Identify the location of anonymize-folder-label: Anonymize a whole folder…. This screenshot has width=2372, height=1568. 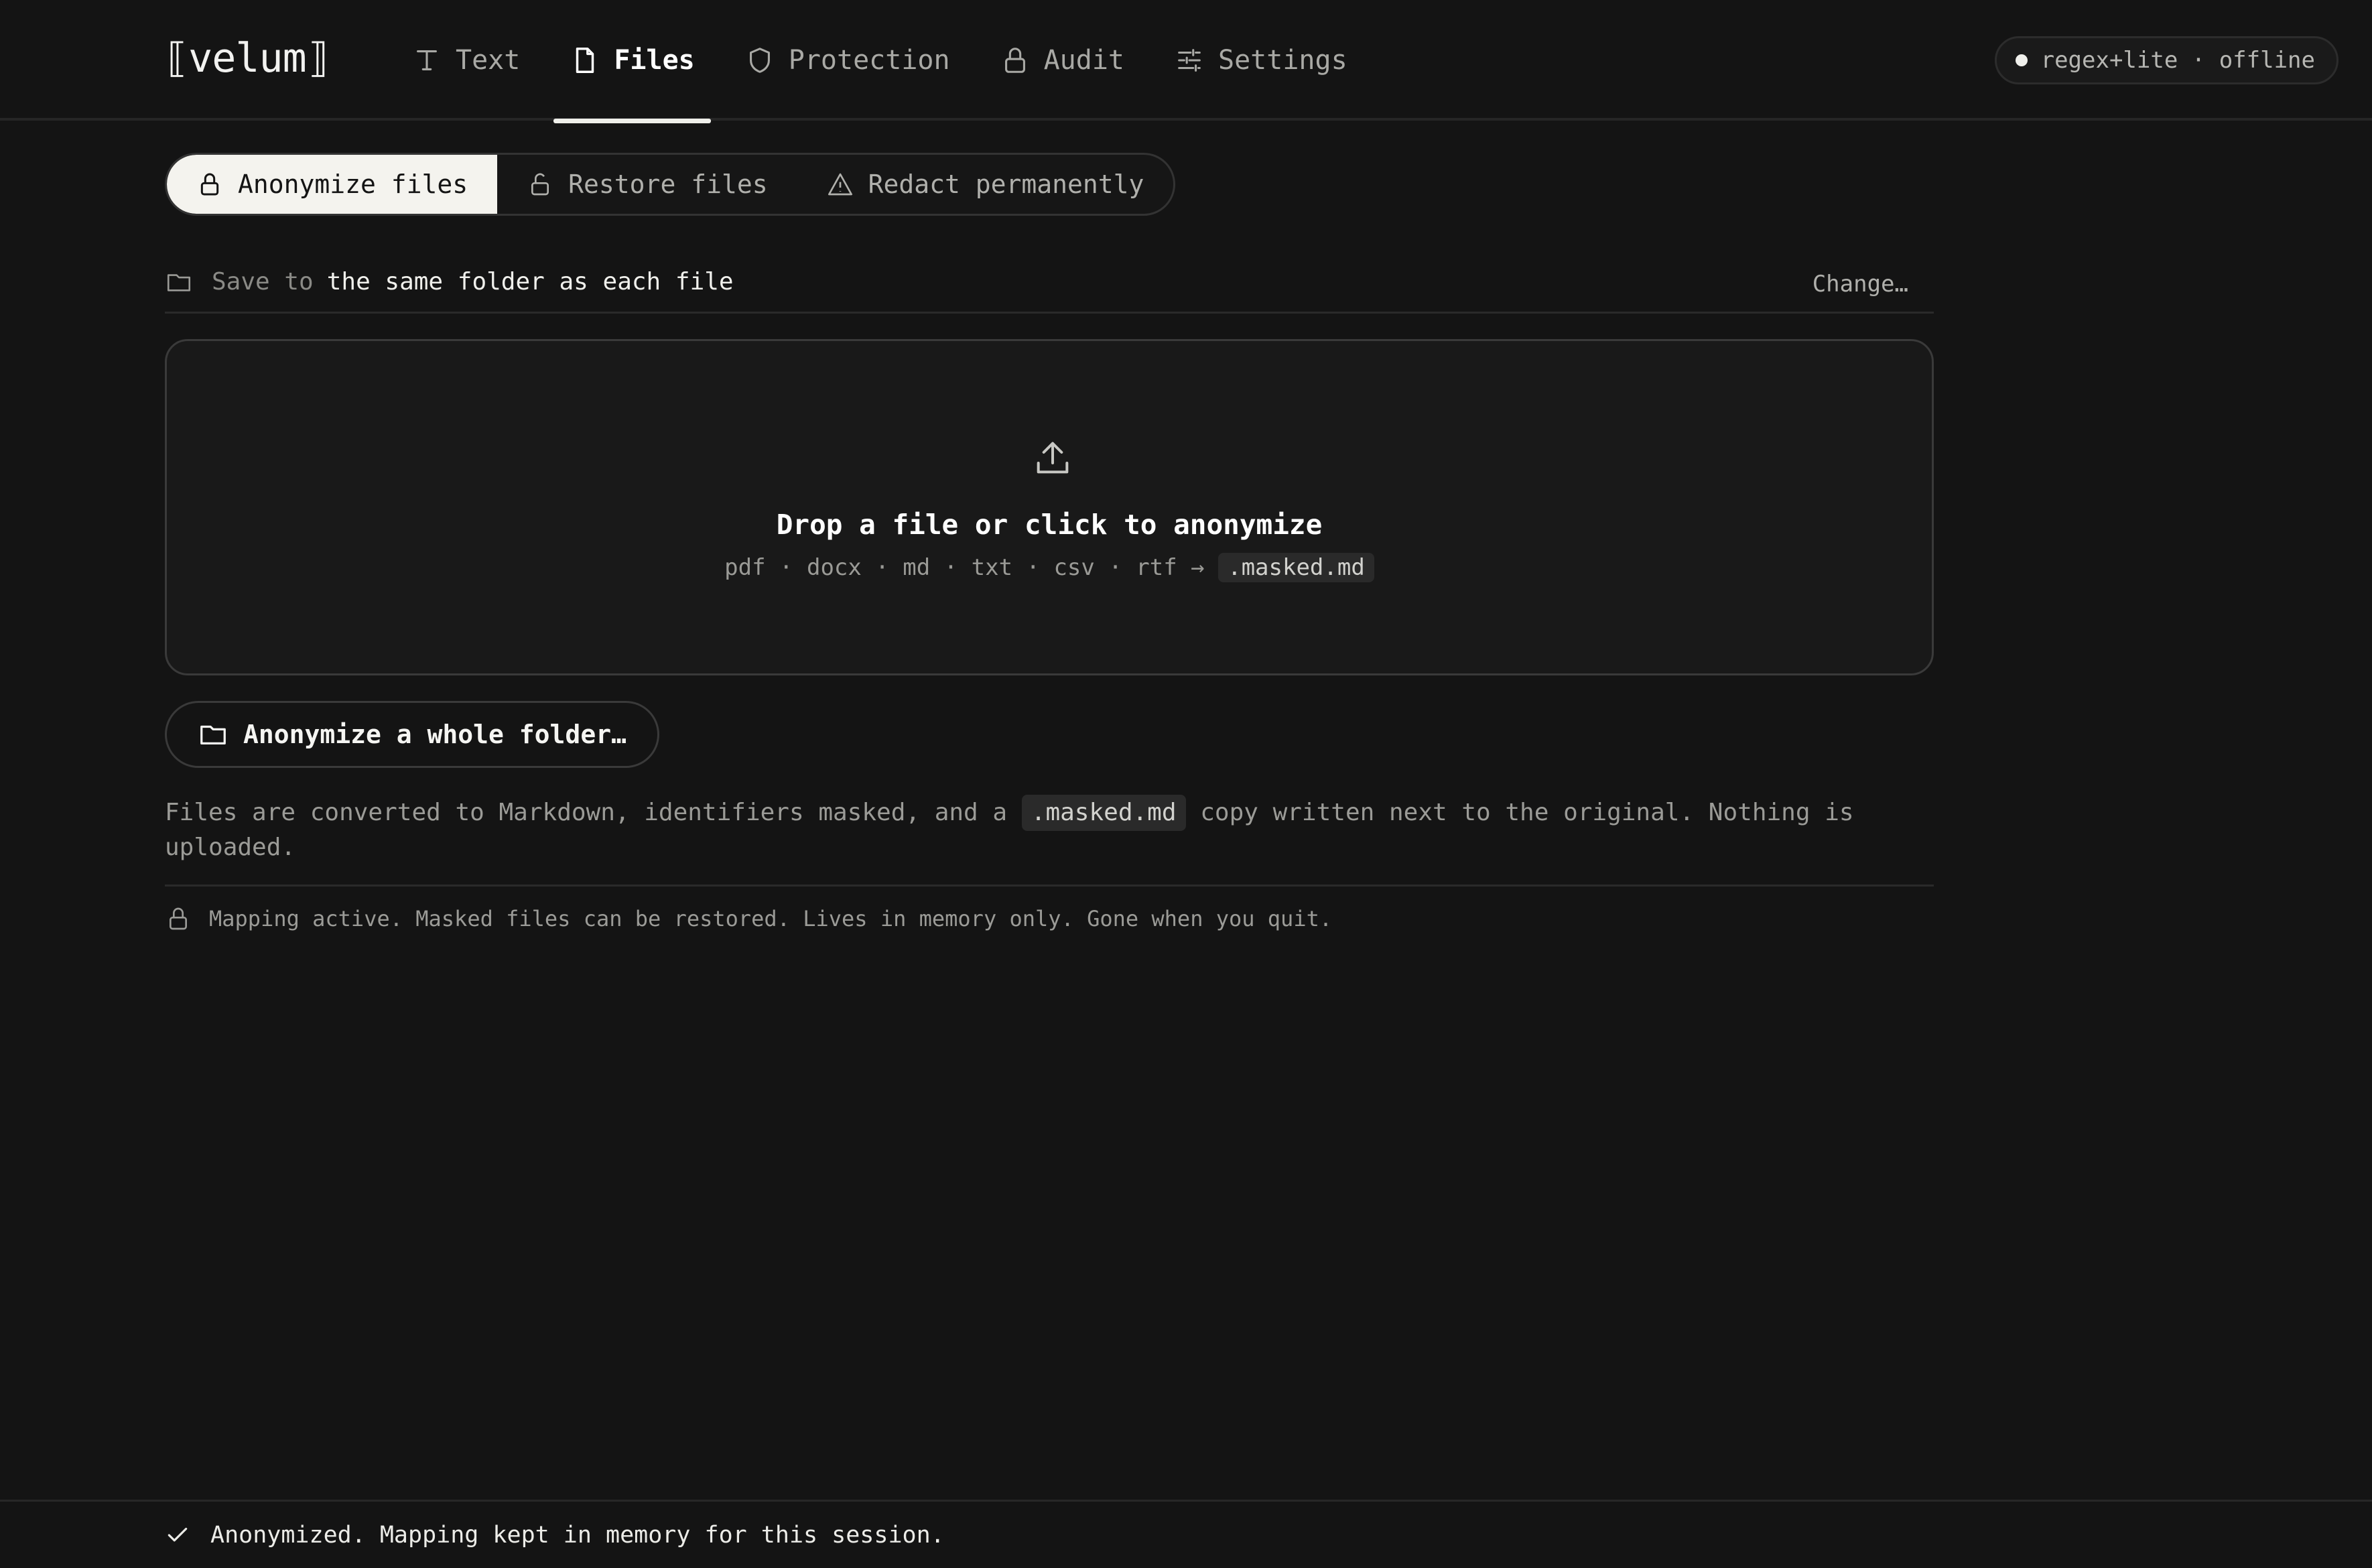
(435, 734).